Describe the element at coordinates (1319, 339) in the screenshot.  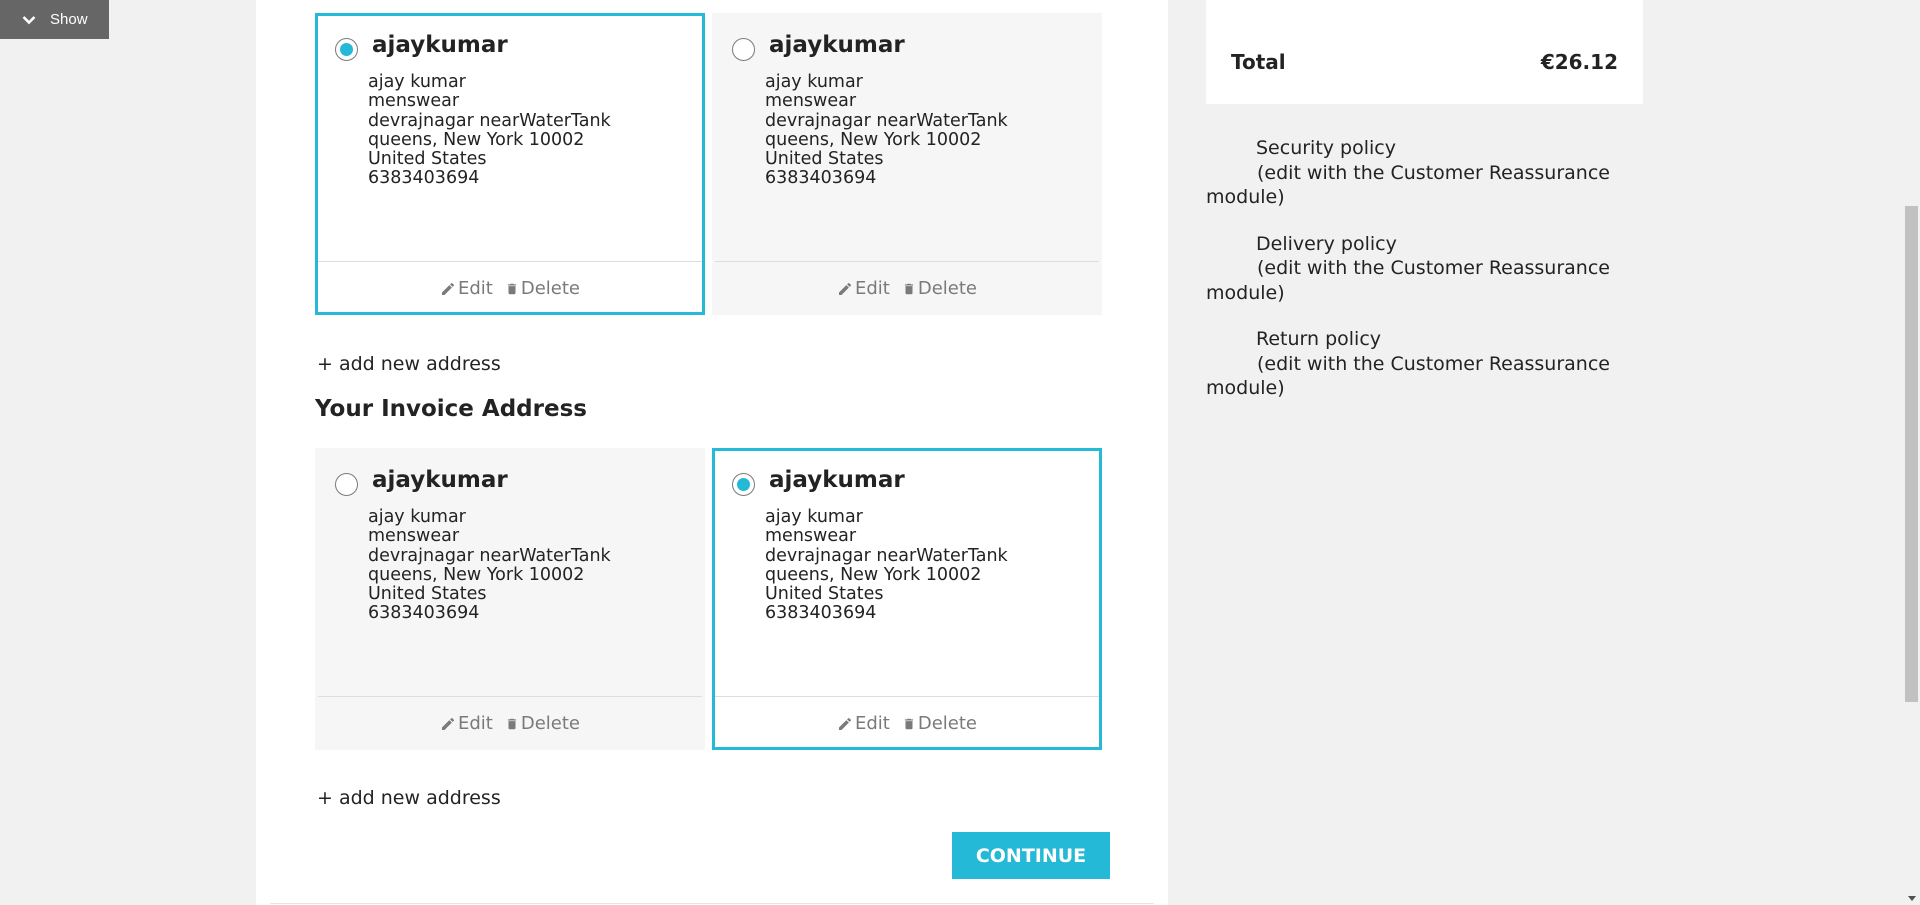
I see `reassurance-title: Return policy` at that location.